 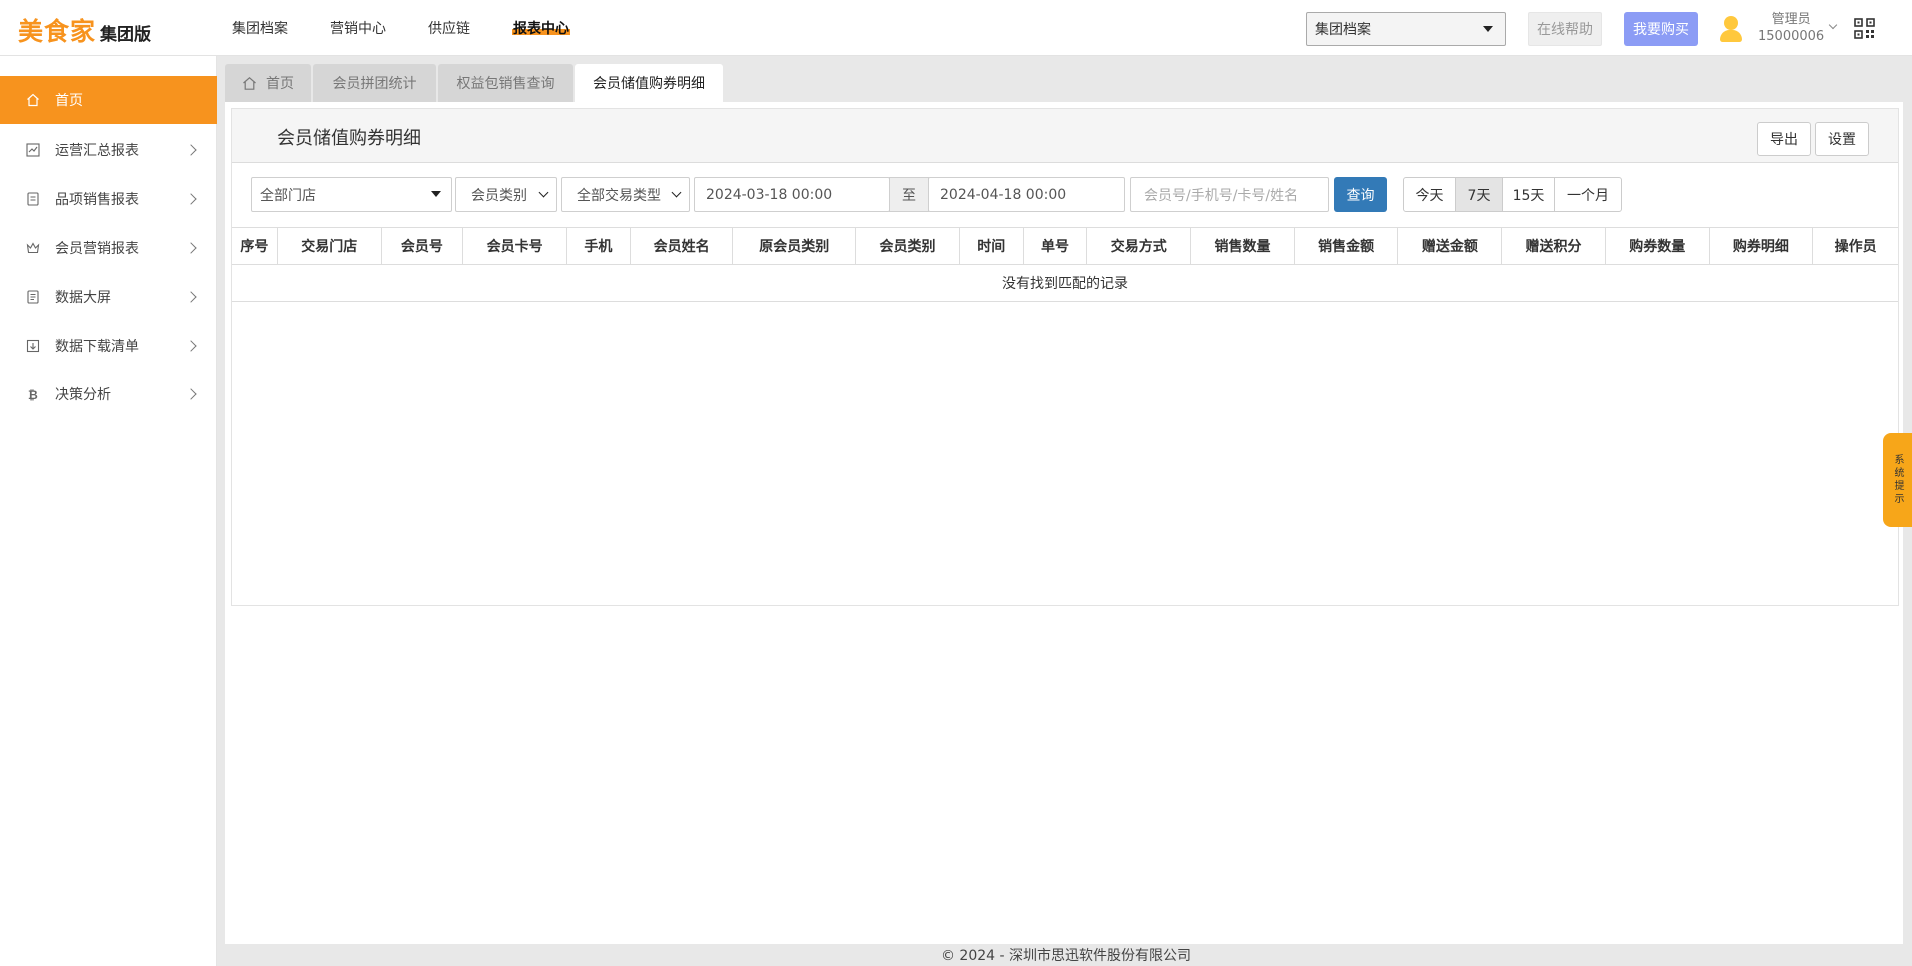 I want to click on group-select-value: 集团档案, so click(x=1343, y=30).